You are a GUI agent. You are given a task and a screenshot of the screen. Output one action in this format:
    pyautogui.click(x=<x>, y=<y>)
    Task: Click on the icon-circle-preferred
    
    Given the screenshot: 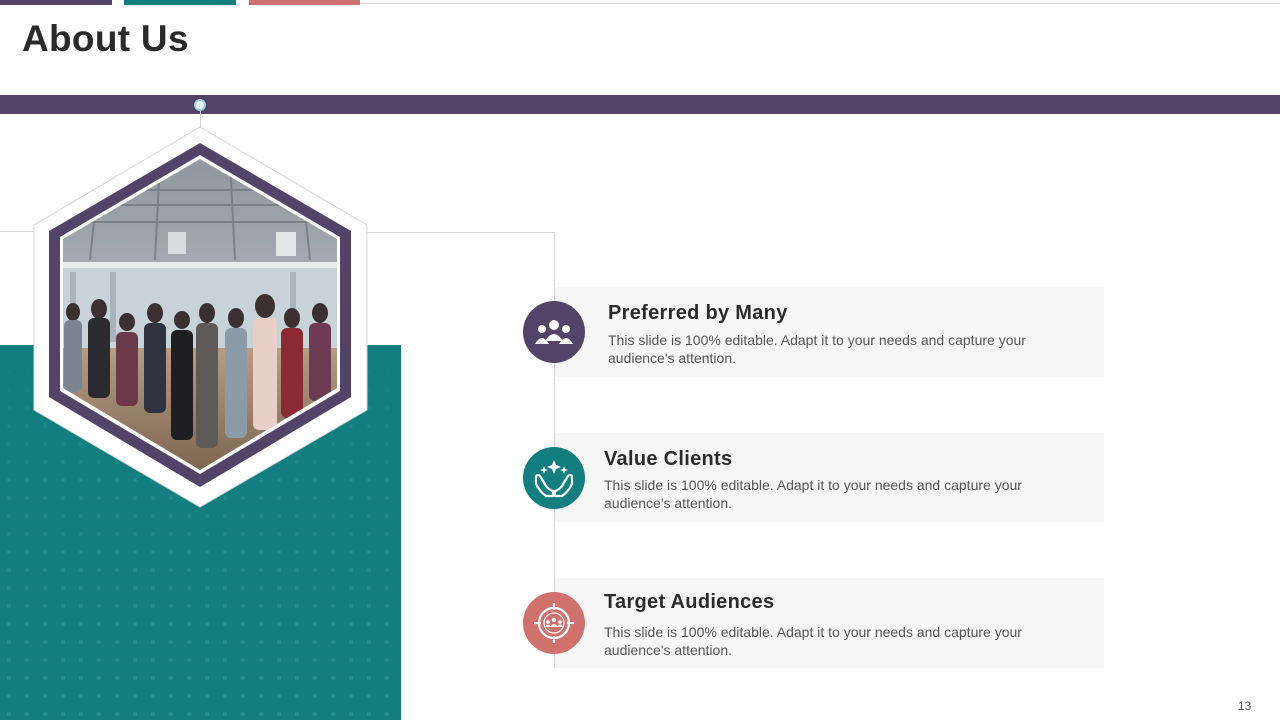 What is the action you would take?
    pyautogui.click(x=554, y=332)
    